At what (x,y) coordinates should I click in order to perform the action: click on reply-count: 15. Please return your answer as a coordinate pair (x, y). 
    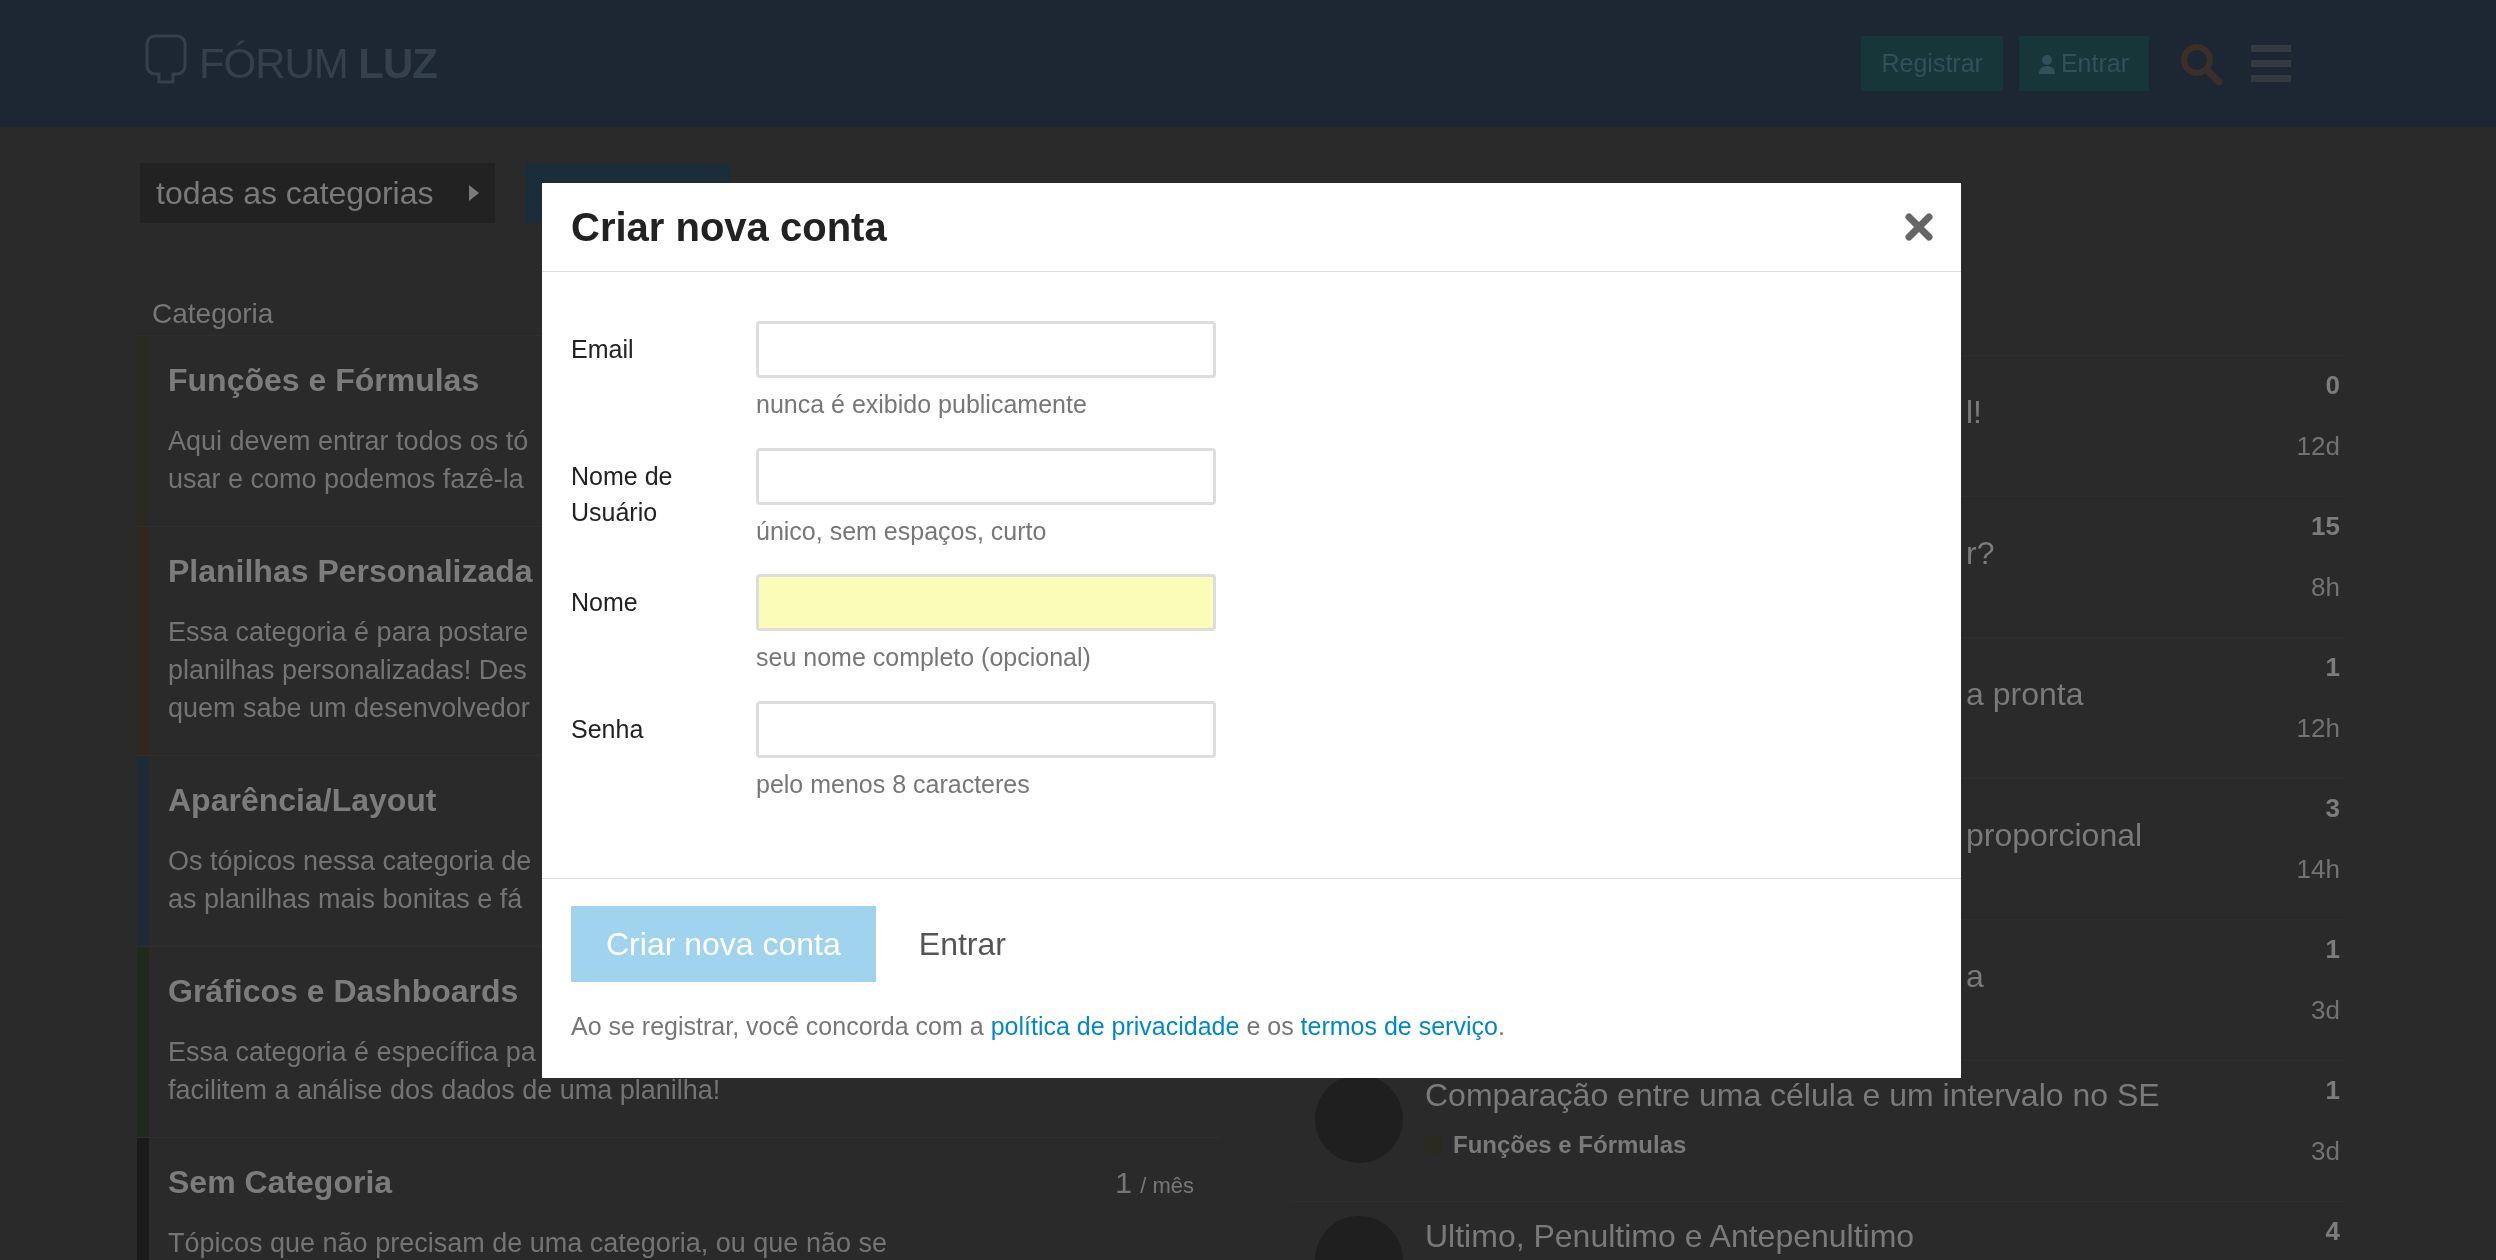
    Looking at the image, I should click on (2325, 526).